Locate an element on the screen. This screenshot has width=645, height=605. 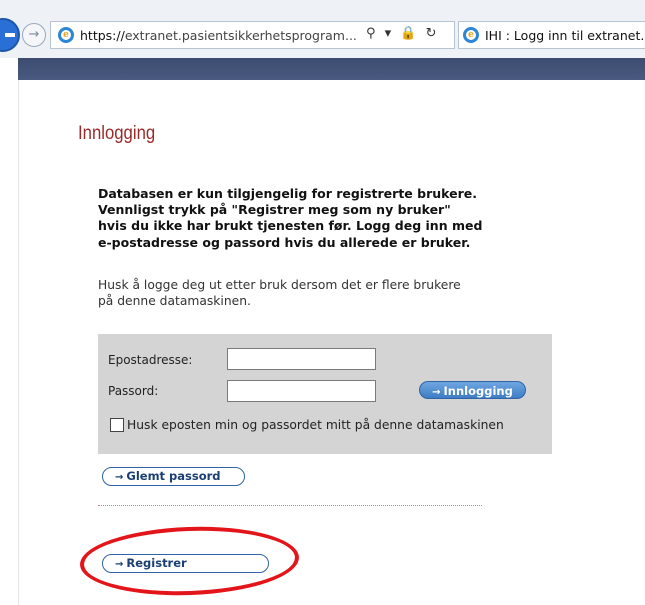
address-actions: ⚲ ▾ 🔒 ↻ is located at coordinates (404, 33).